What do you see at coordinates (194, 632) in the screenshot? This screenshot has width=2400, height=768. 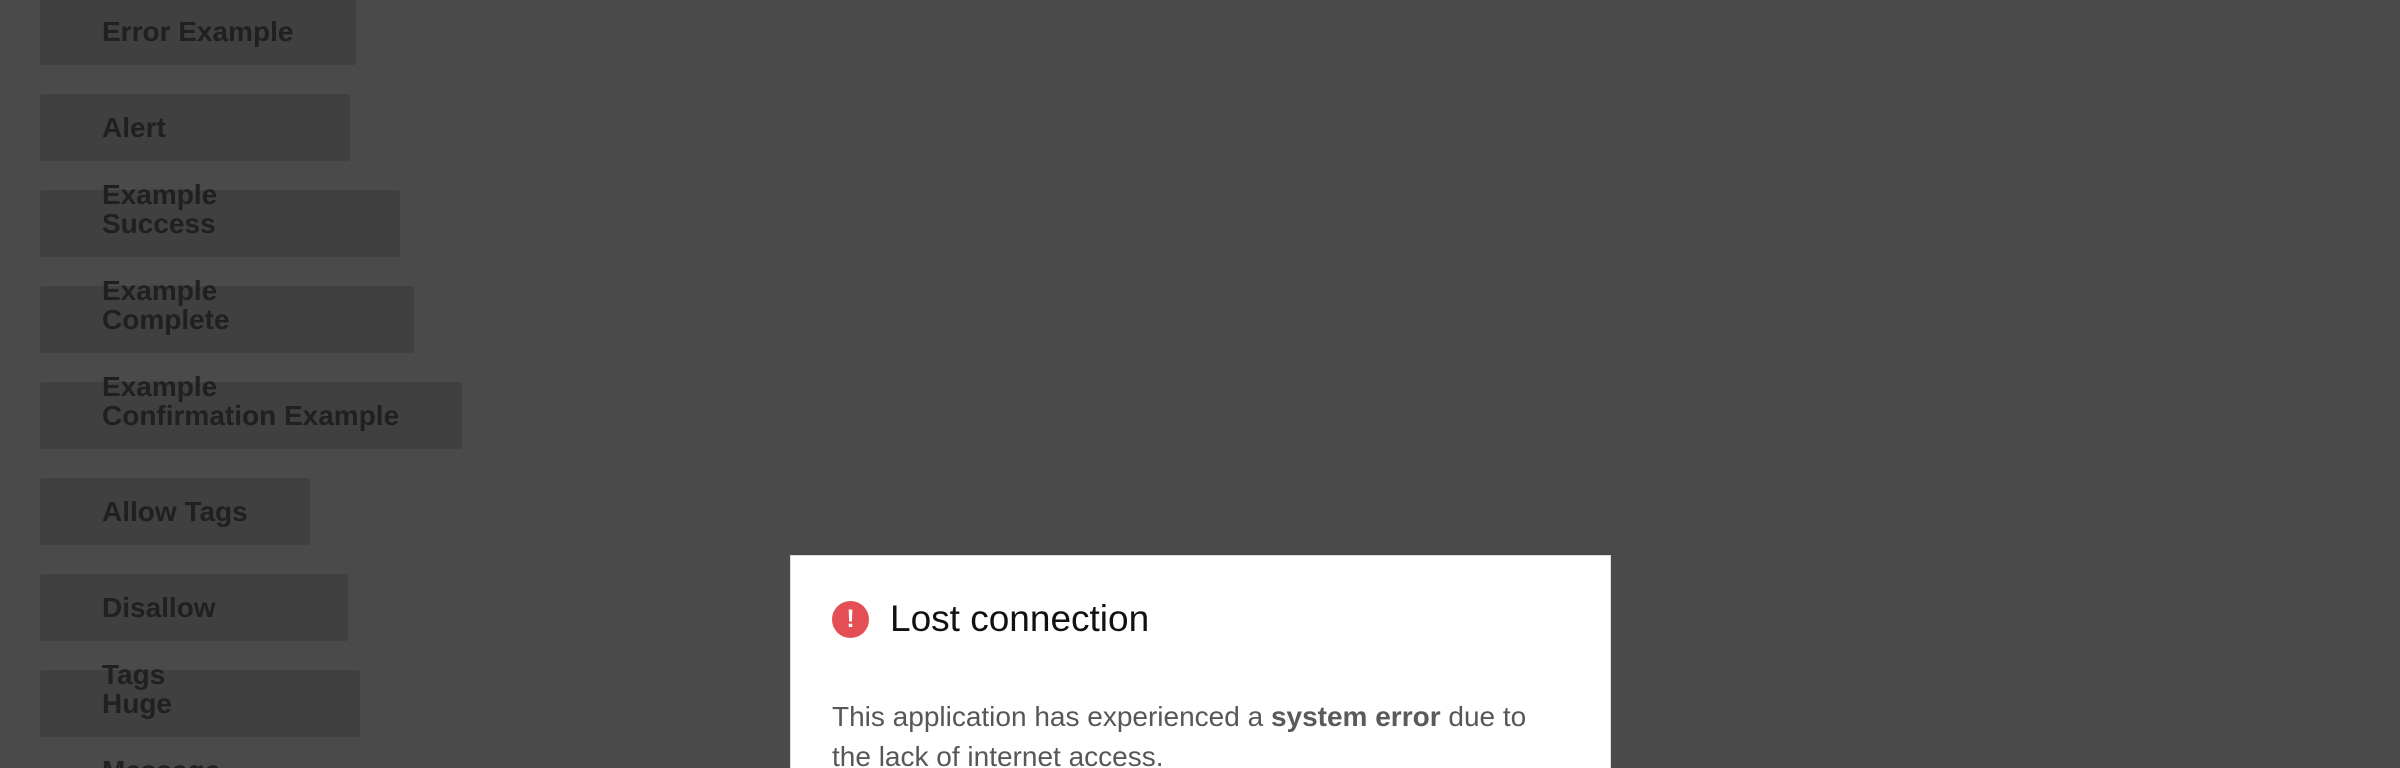 I see `disallow-tags-button: Disallow Tags` at bounding box center [194, 632].